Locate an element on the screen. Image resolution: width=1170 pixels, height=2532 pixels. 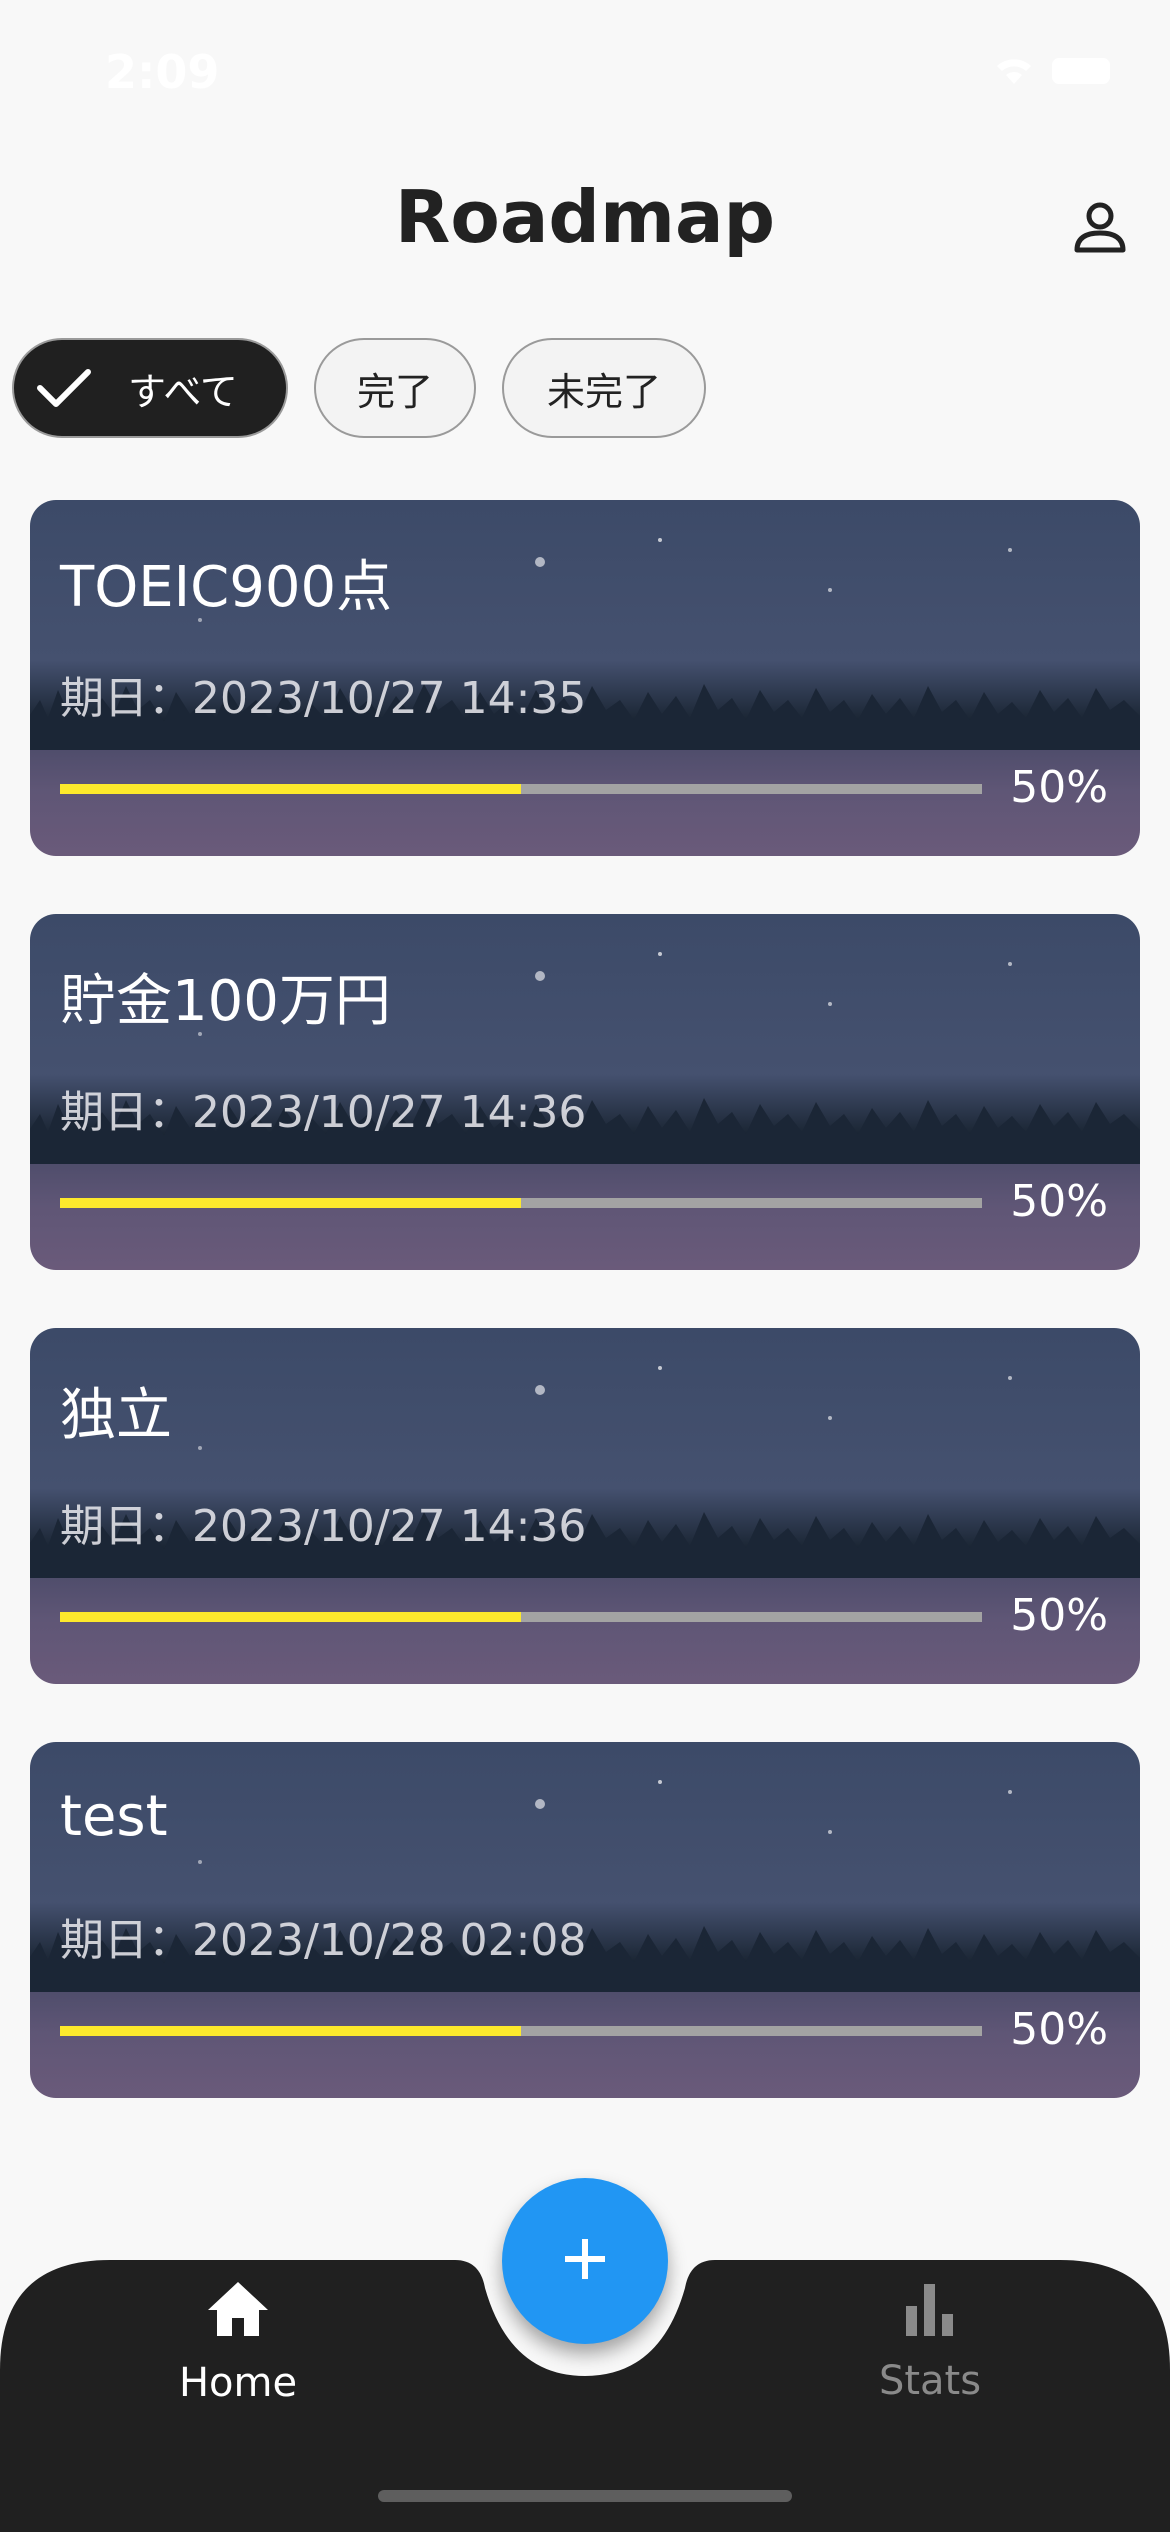
page-title: Roadmap is located at coordinates (585, 217).